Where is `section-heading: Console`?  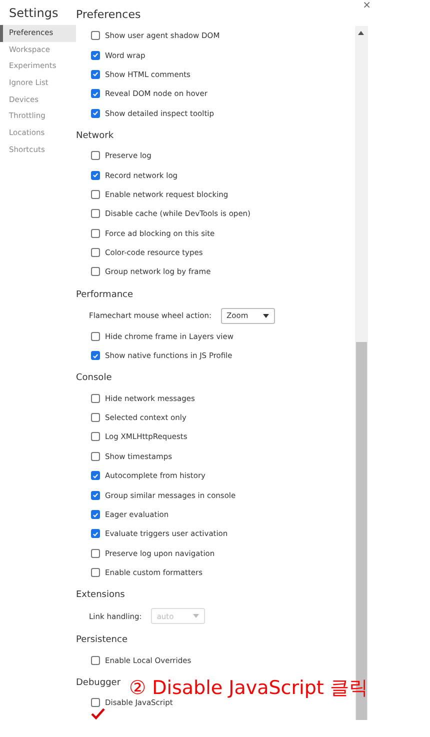
section-heading: Console is located at coordinates (94, 379).